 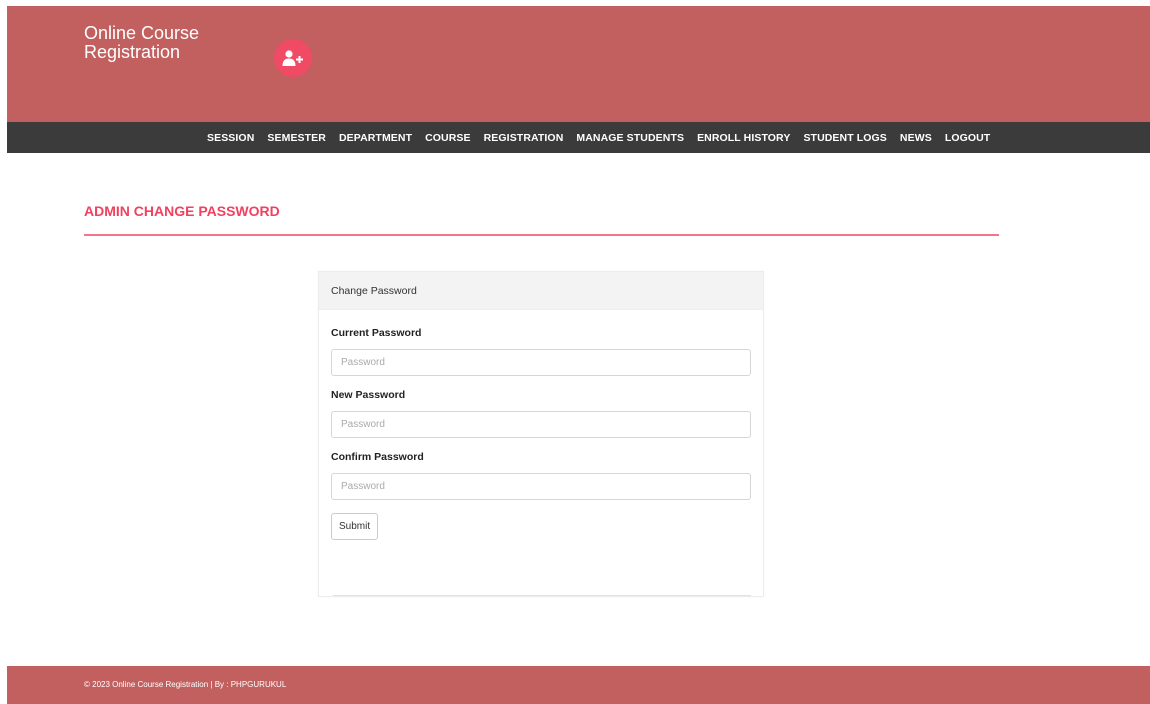 I want to click on page-title: ADMIN CHANGE PASSWORD, so click(x=182, y=211).